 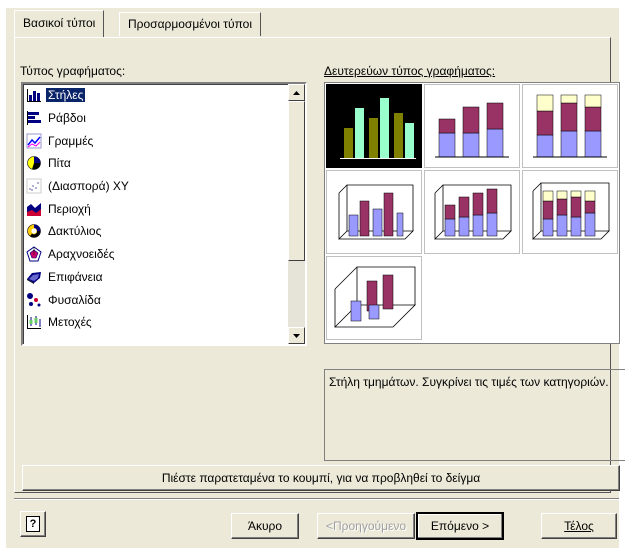 I want to click on chart-type-item-label: Πίτα, so click(x=59, y=163).